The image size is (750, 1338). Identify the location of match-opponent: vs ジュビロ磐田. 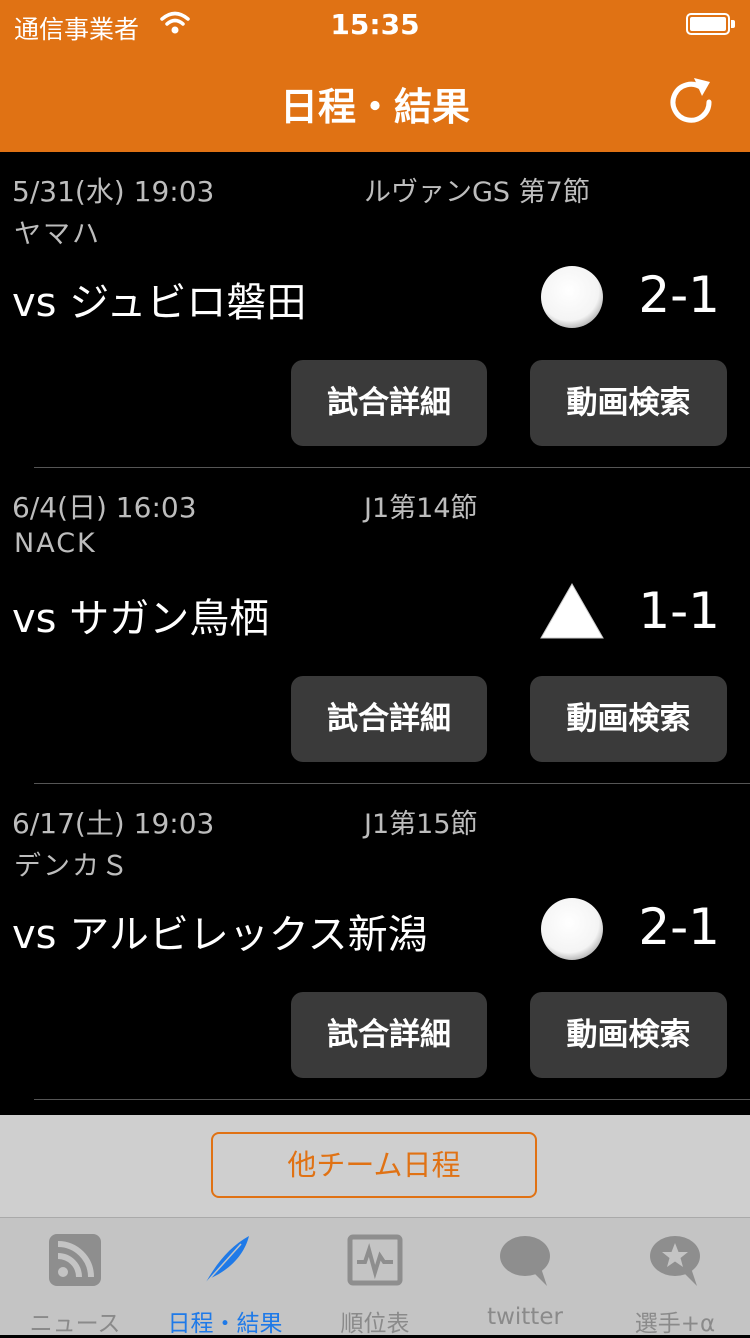
(159, 303).